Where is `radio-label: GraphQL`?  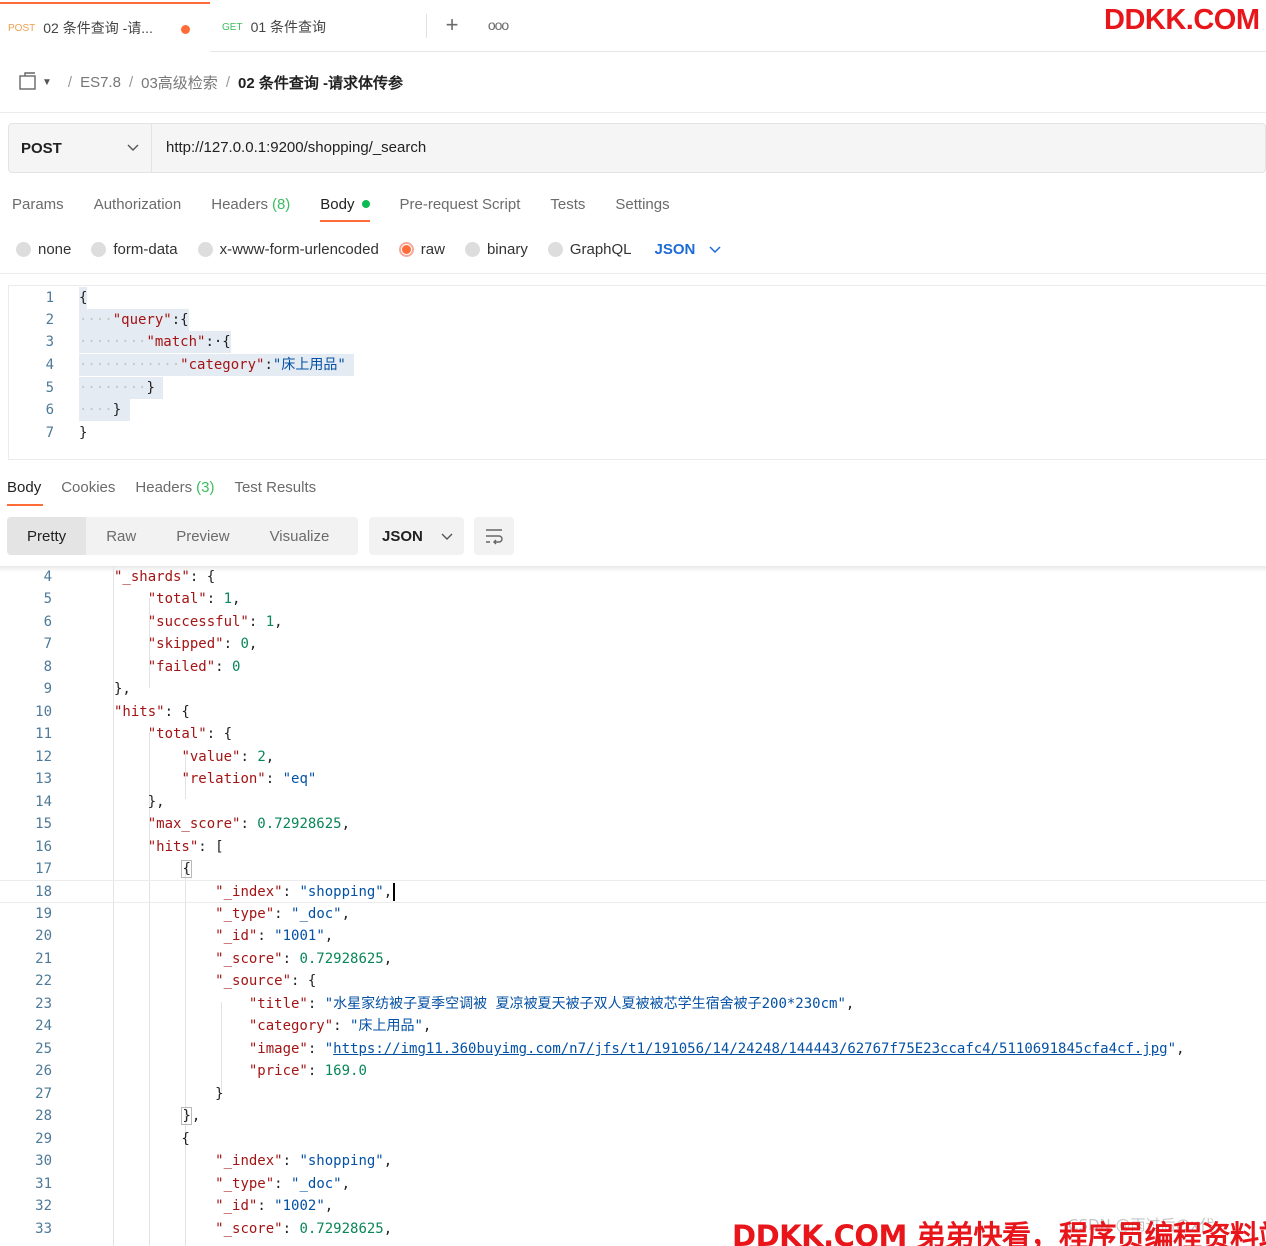 radio-label: GraphQL is located at coordinates (600, 249).